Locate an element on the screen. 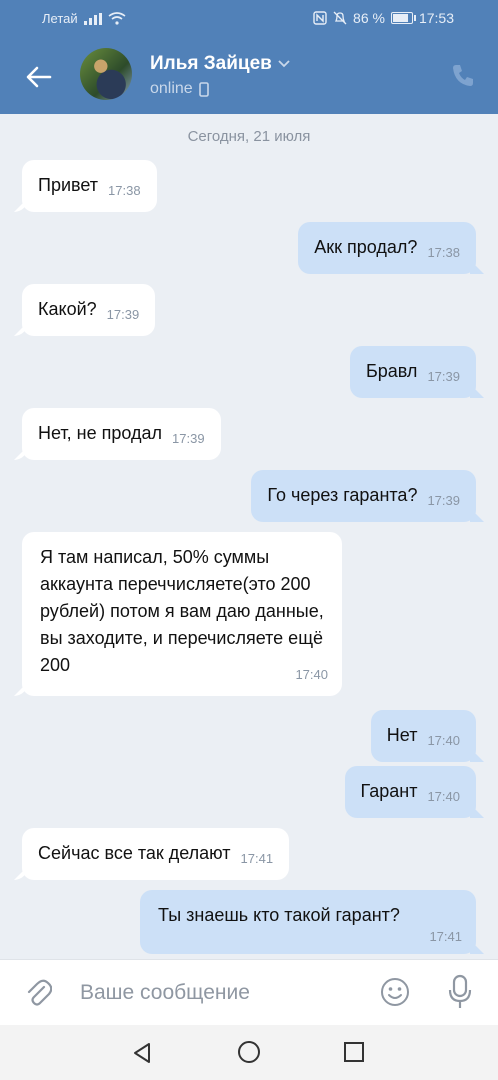 The height and width of the screenshot is (1080, 498). nav-home-icon is located at coordinates (249, 1052).